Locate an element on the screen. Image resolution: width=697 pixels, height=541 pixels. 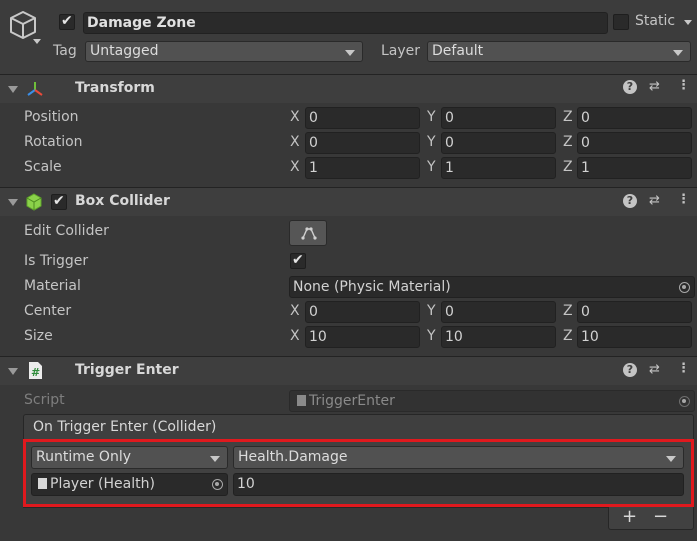
layer-value: Default is located at coordinates (458, 51).